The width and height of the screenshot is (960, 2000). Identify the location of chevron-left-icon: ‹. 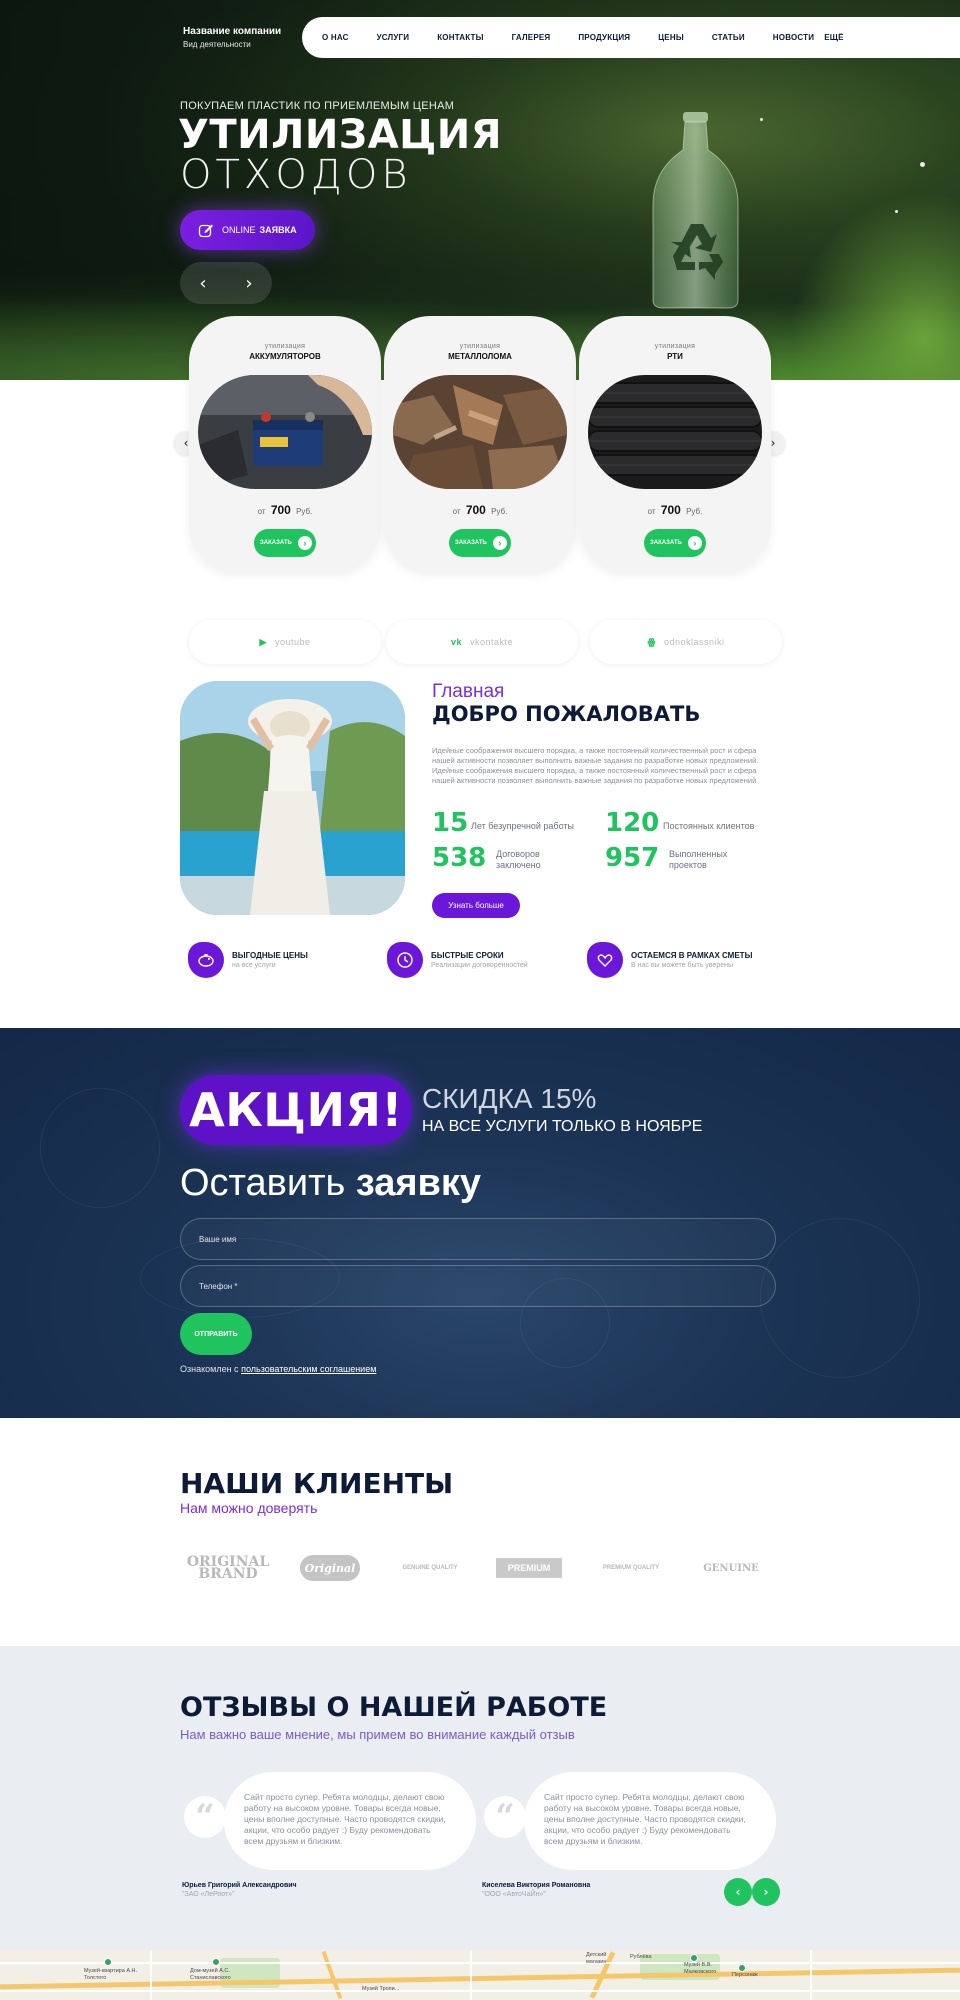
(203, 283).